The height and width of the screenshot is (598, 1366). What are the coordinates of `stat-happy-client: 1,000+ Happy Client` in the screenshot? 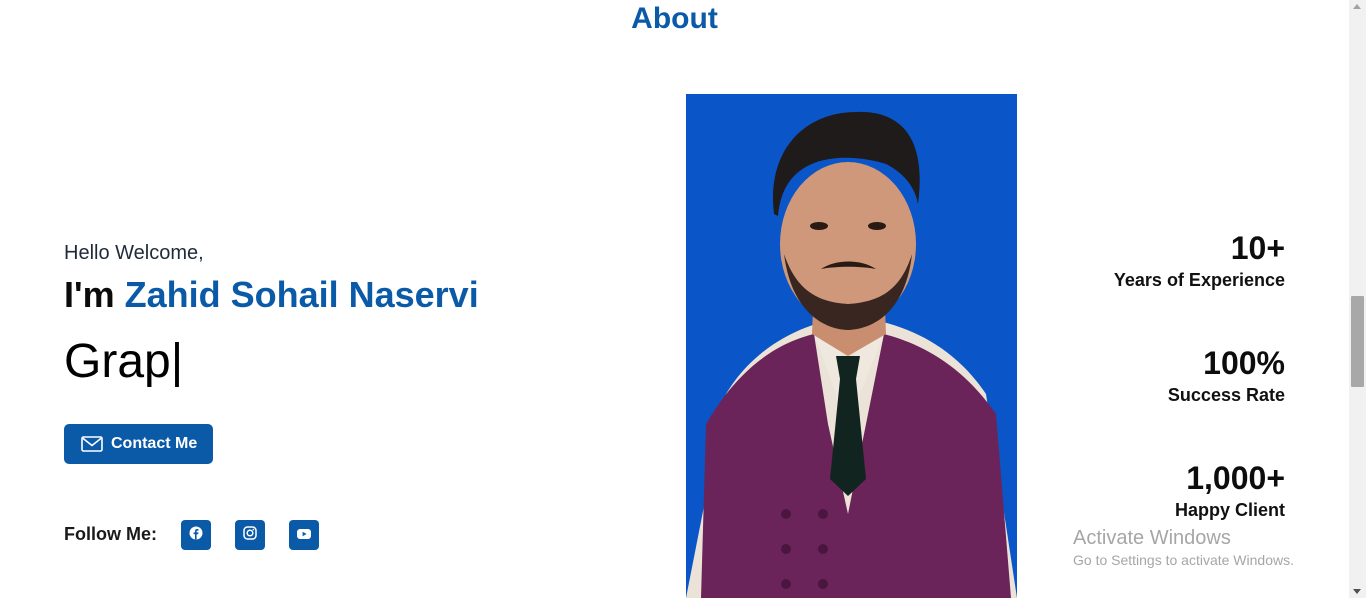 It's located at (1230, 491).